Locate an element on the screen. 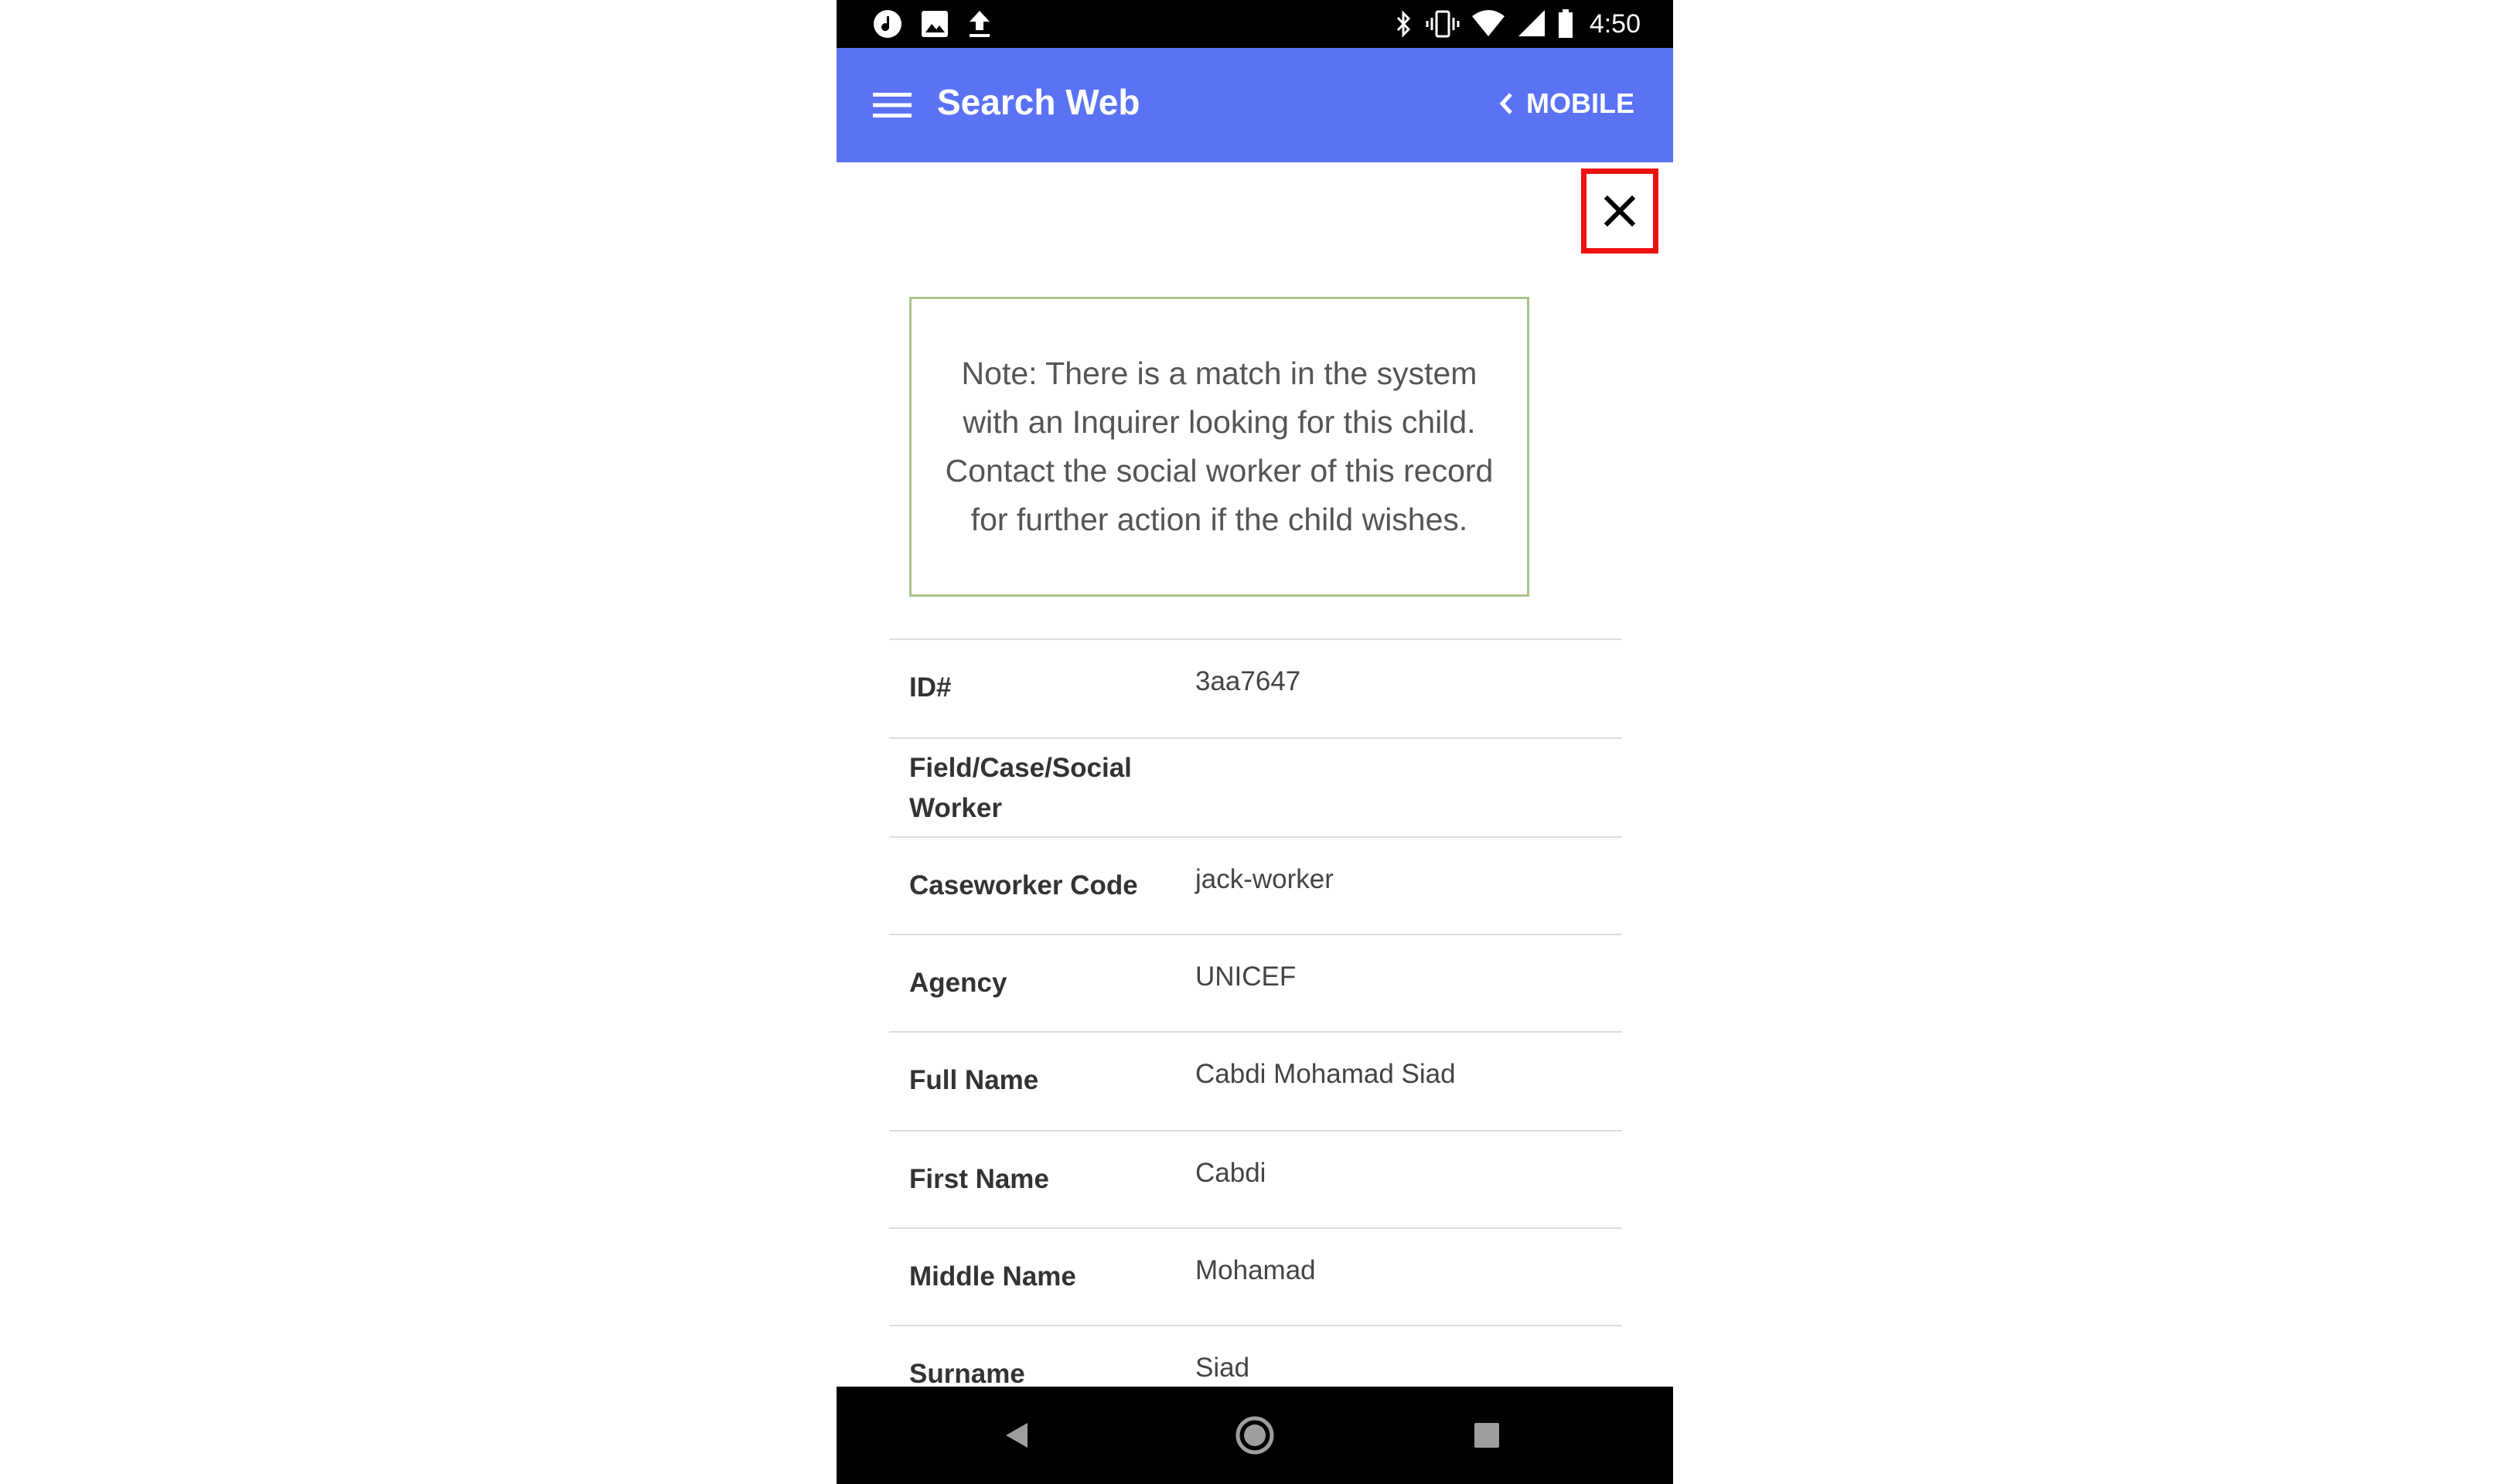 The image size is (2505, 1484). detail-row-agency: Agency UNICEF is located at coordinates (1255, 982).